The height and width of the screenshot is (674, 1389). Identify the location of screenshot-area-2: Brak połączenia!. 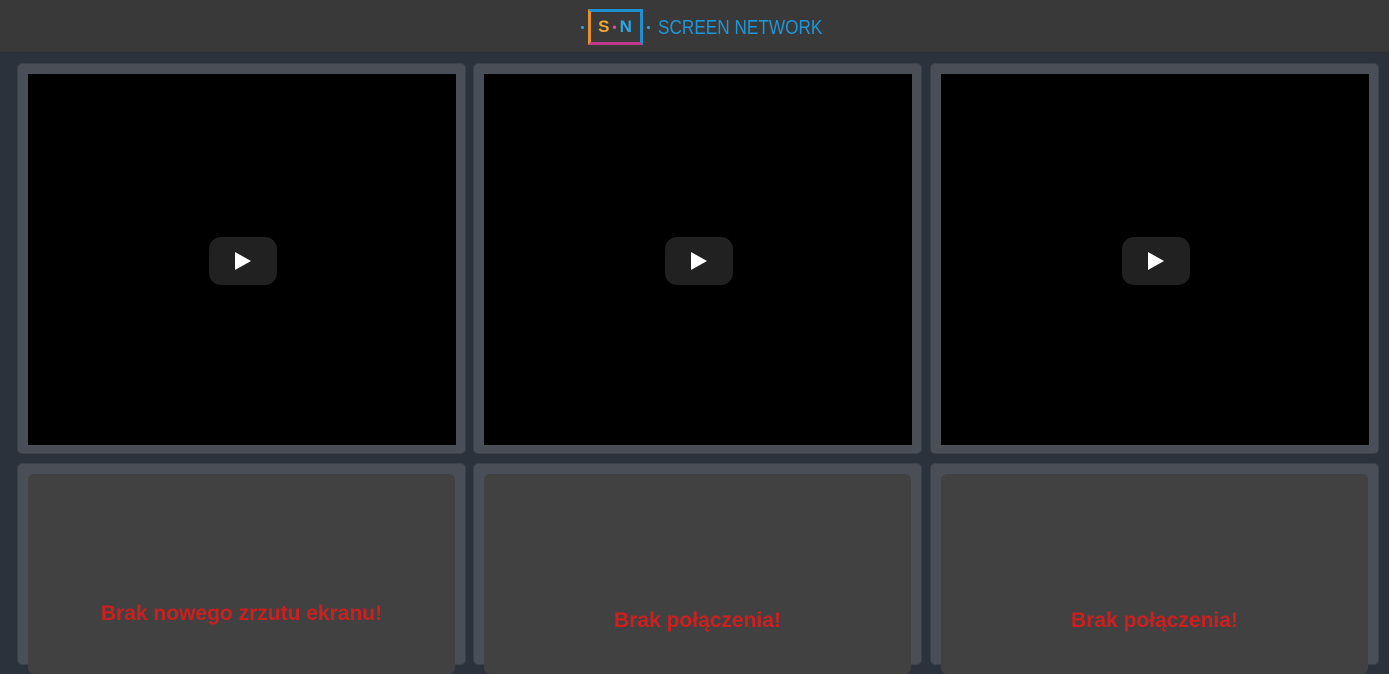
(697, 574).